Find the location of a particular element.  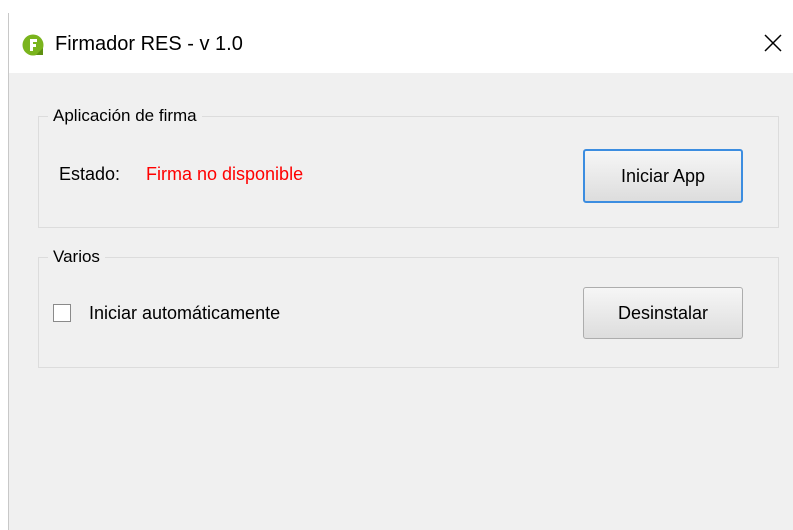

autostart-checkbox-label: Iniciar automáticamente is located at coordinates (184, 313).